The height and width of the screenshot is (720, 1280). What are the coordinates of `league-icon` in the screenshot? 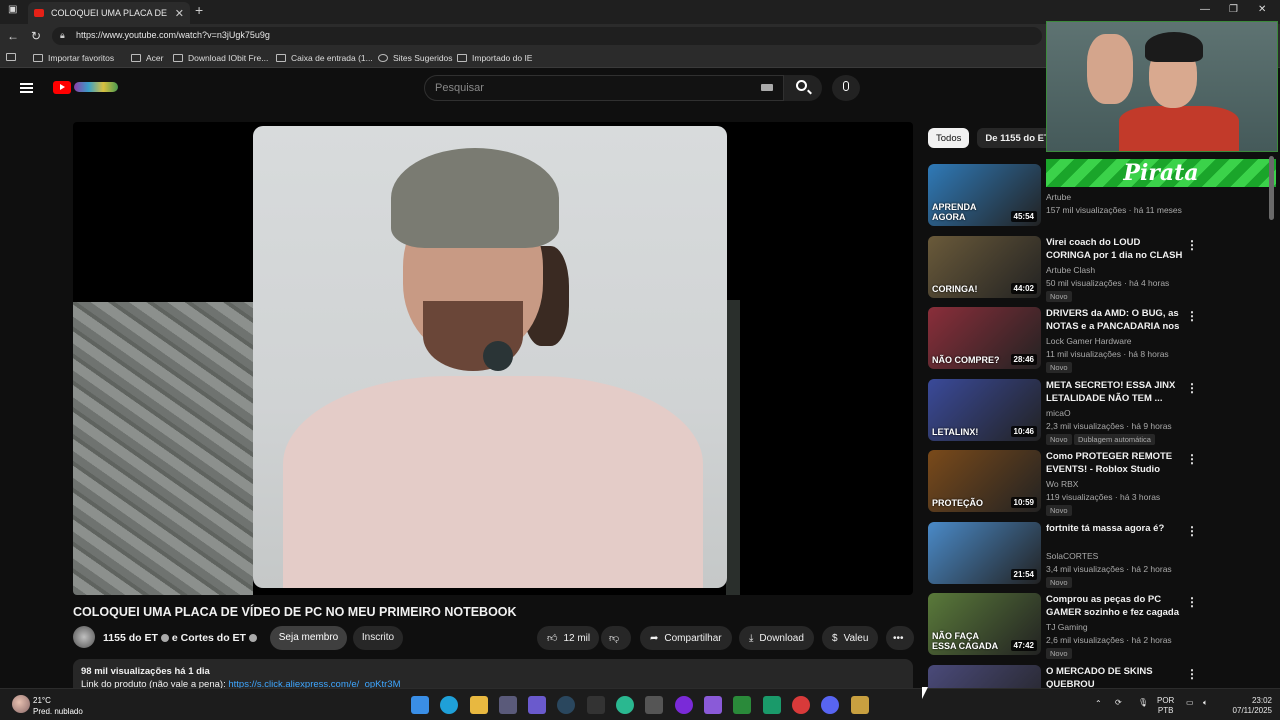 It's located at (860, 705).